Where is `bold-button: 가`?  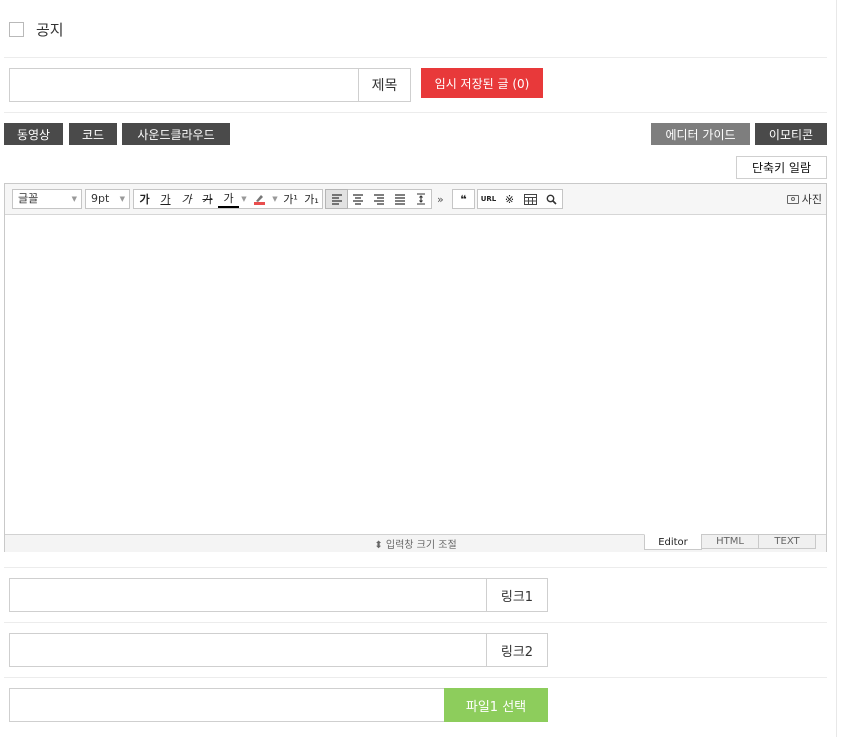 bold-button: 가 is located at coordinates (144, 199).